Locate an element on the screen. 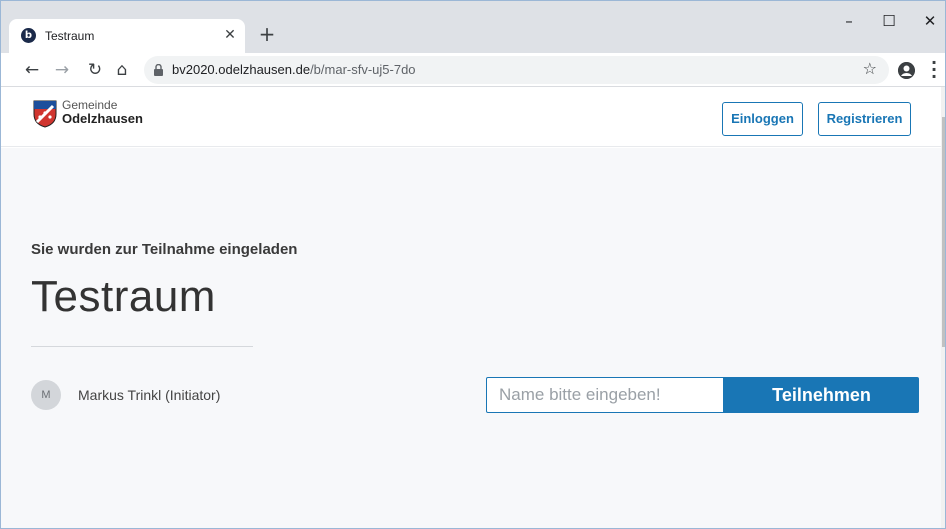 This screenshot has height=529, width=946. close-window-icon: ✕ is located at coordinates (930, 21).